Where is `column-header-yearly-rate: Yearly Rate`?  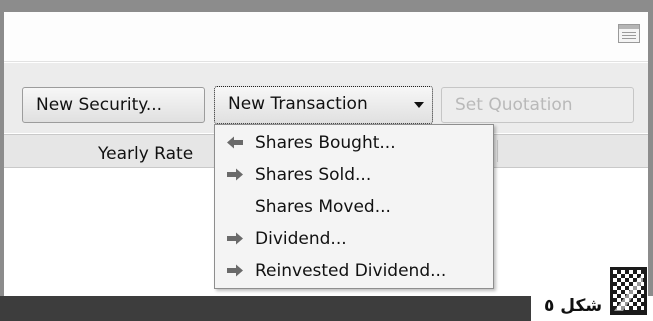 column-header-yearly-rate: Yearly Rate is located at coordinates (145, 154).